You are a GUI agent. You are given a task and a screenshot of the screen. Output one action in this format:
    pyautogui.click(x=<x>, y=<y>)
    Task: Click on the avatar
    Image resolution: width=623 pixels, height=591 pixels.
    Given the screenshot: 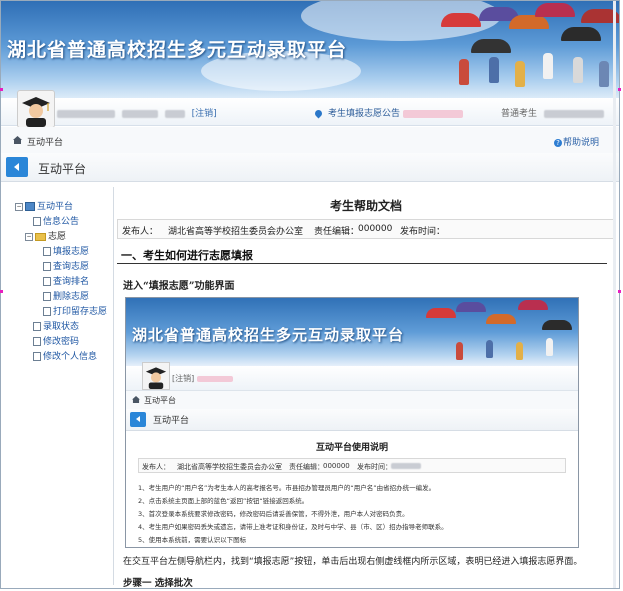 What is the action you would take?
    pyautogui.click(x=36, y=109)
    